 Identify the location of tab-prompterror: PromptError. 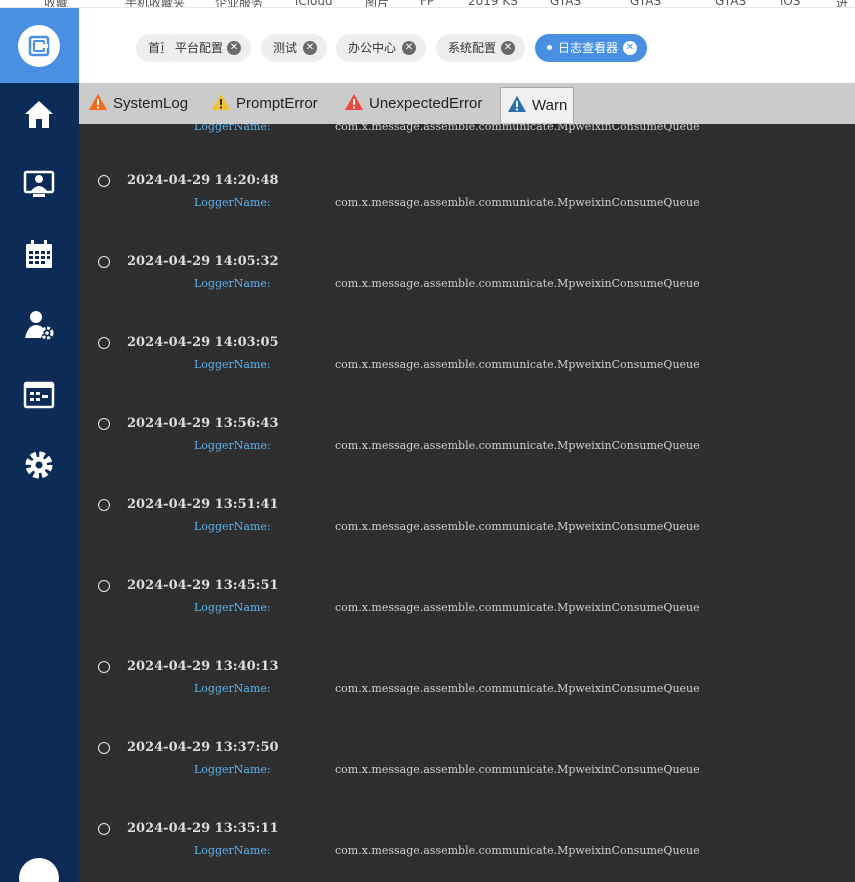
(264, 103).